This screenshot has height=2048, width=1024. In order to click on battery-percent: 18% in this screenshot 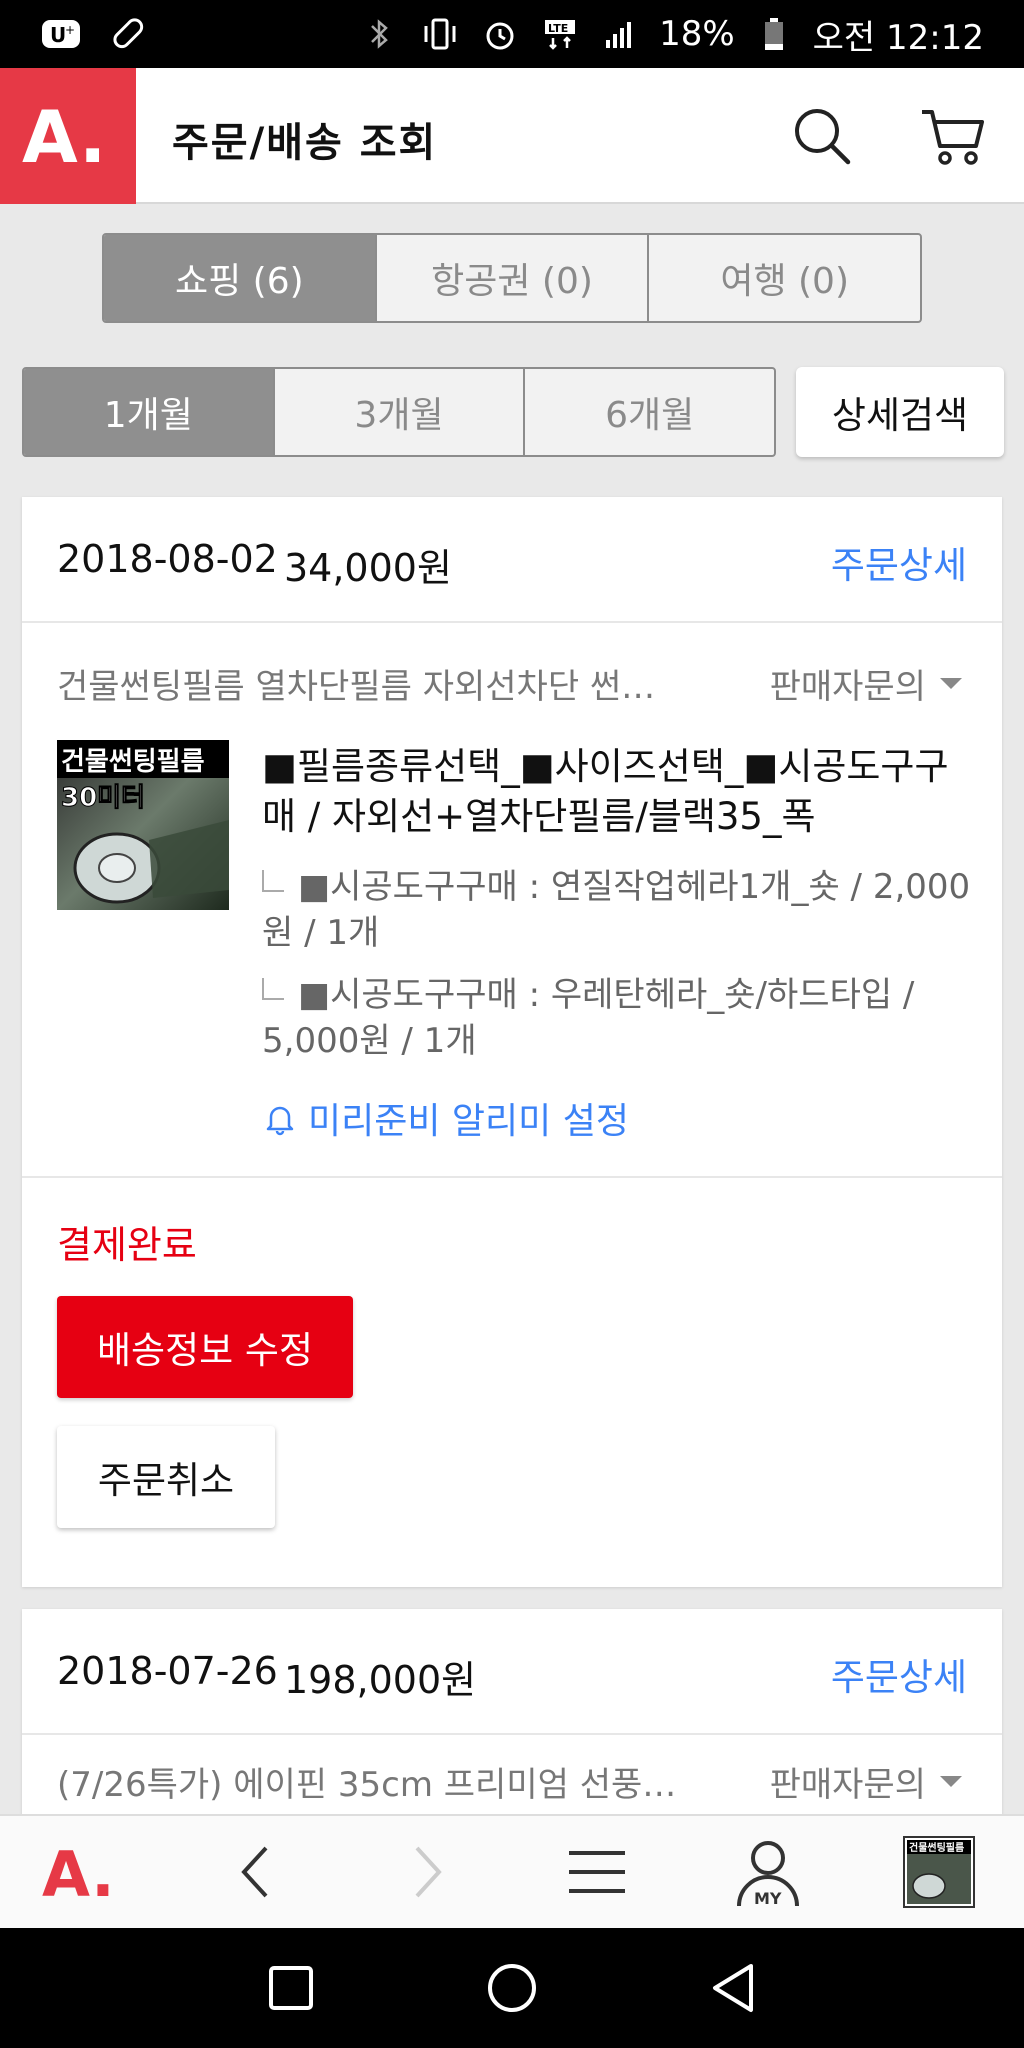, I will do `click(697, 34)`.